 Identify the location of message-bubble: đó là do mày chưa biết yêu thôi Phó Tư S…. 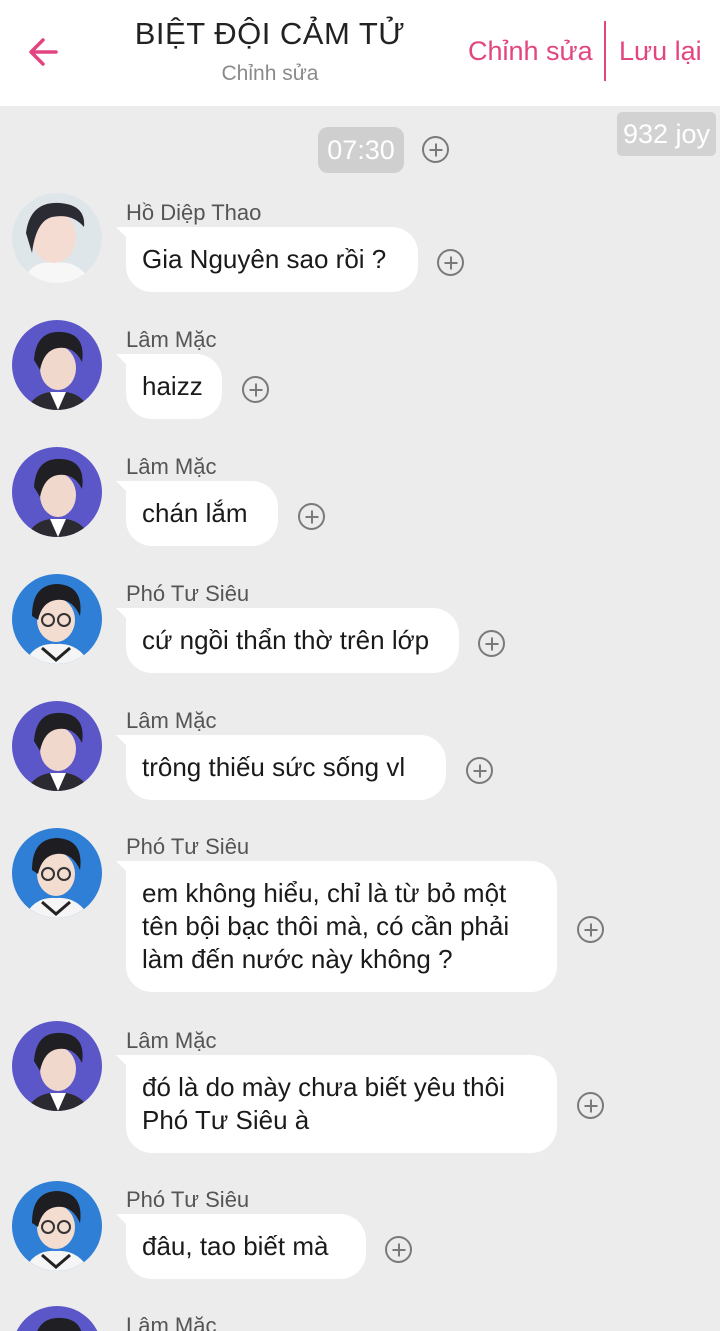
(336, 1104).